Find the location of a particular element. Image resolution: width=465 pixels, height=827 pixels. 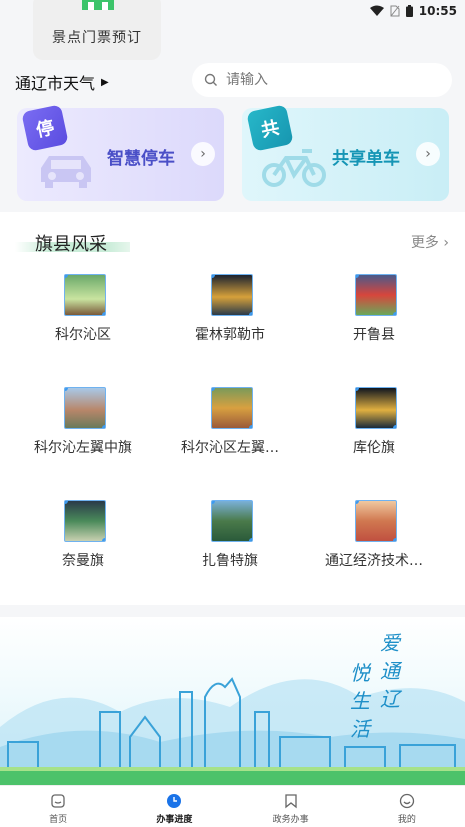

tab-services: 政务办事 is located at coordinates (291, 806).